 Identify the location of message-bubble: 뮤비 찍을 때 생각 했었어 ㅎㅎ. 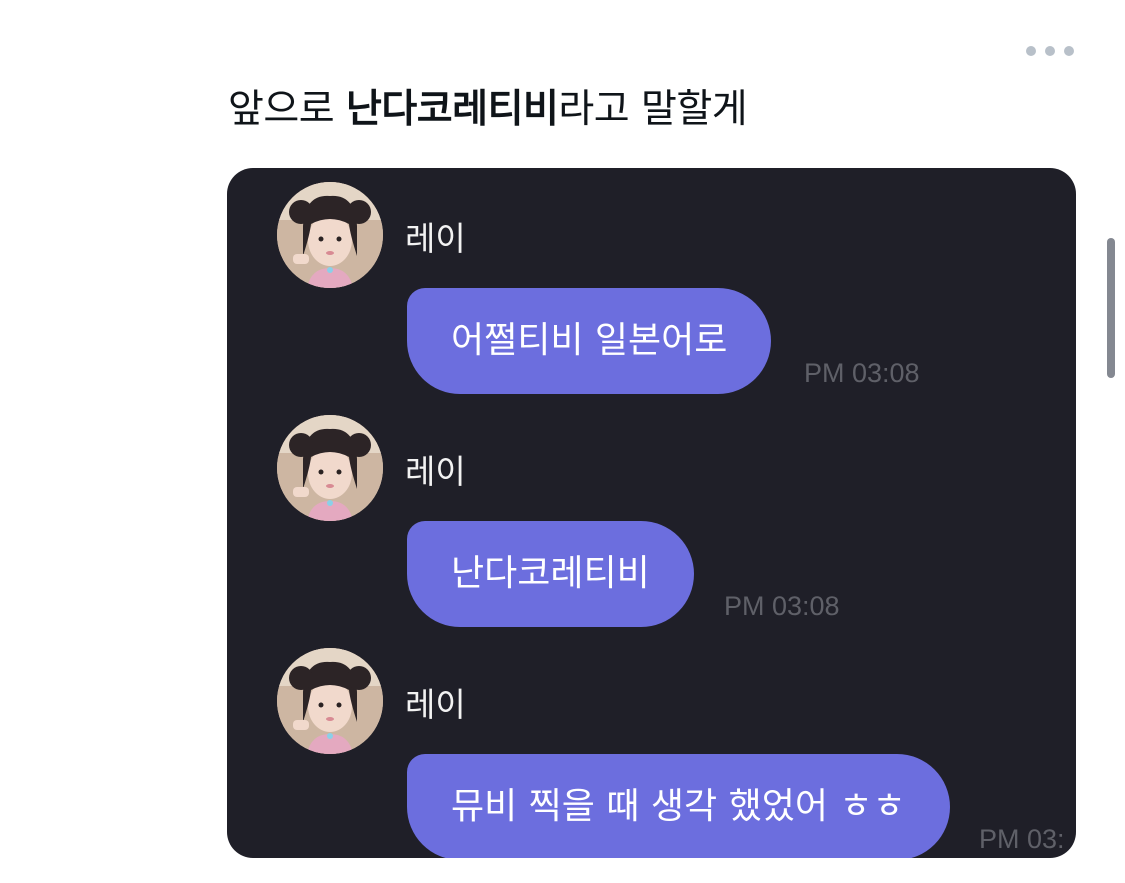
(678, 806).